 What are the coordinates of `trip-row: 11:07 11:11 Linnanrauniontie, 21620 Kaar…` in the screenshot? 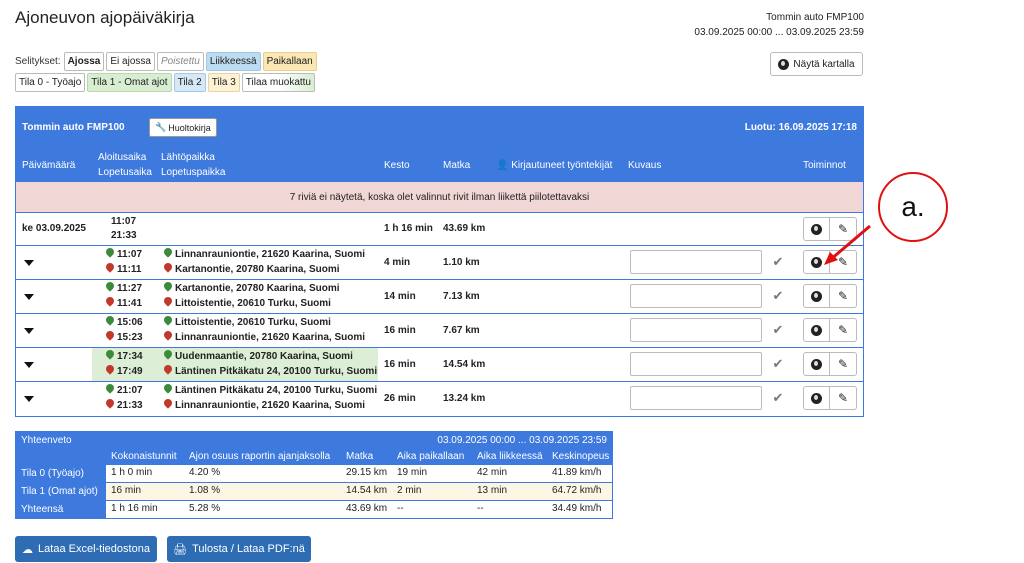 It's located at (439, 263).